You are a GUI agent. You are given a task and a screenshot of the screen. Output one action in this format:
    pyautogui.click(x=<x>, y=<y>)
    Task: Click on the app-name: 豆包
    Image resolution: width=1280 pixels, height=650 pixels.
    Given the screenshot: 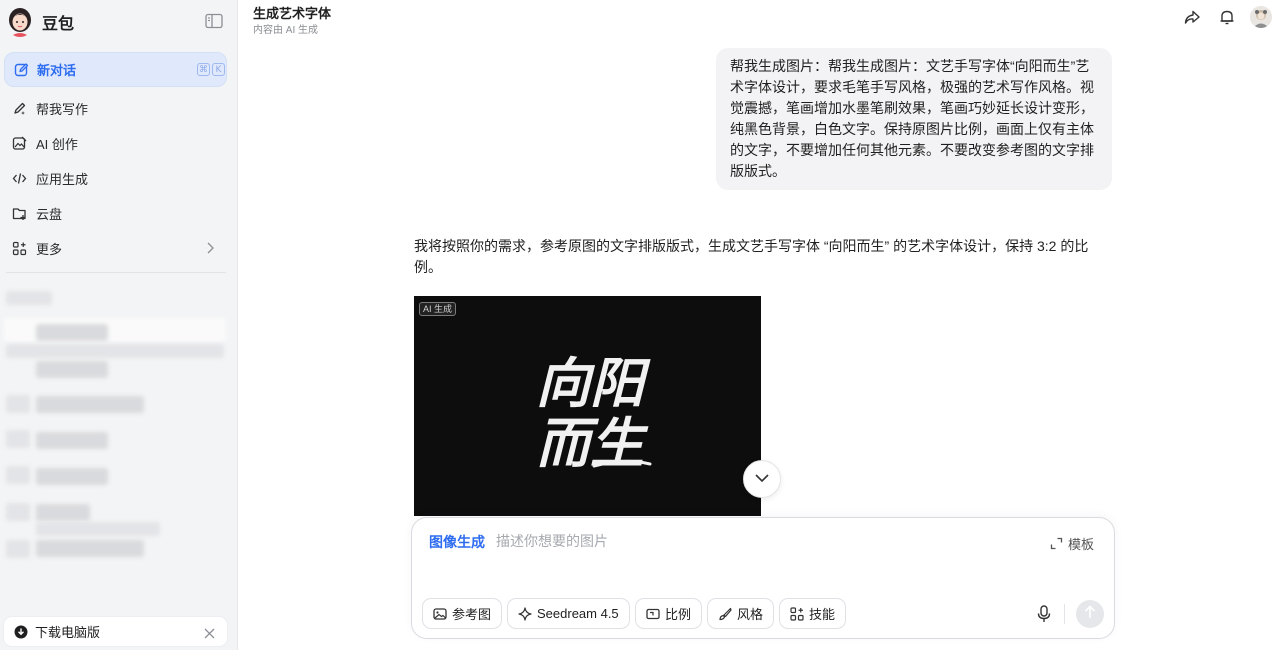 What is the action you would take?
    pyautogui.click(x=58, y=24)
    